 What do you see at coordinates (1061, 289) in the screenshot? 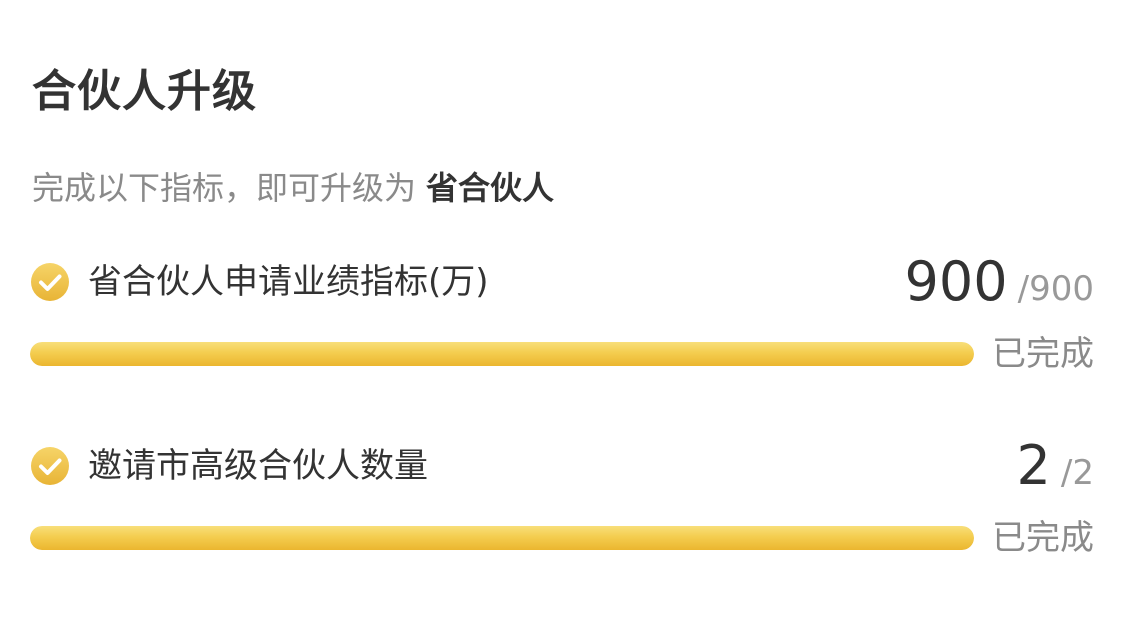
I see `target-value: 900` at bounding box center [1061, 289].